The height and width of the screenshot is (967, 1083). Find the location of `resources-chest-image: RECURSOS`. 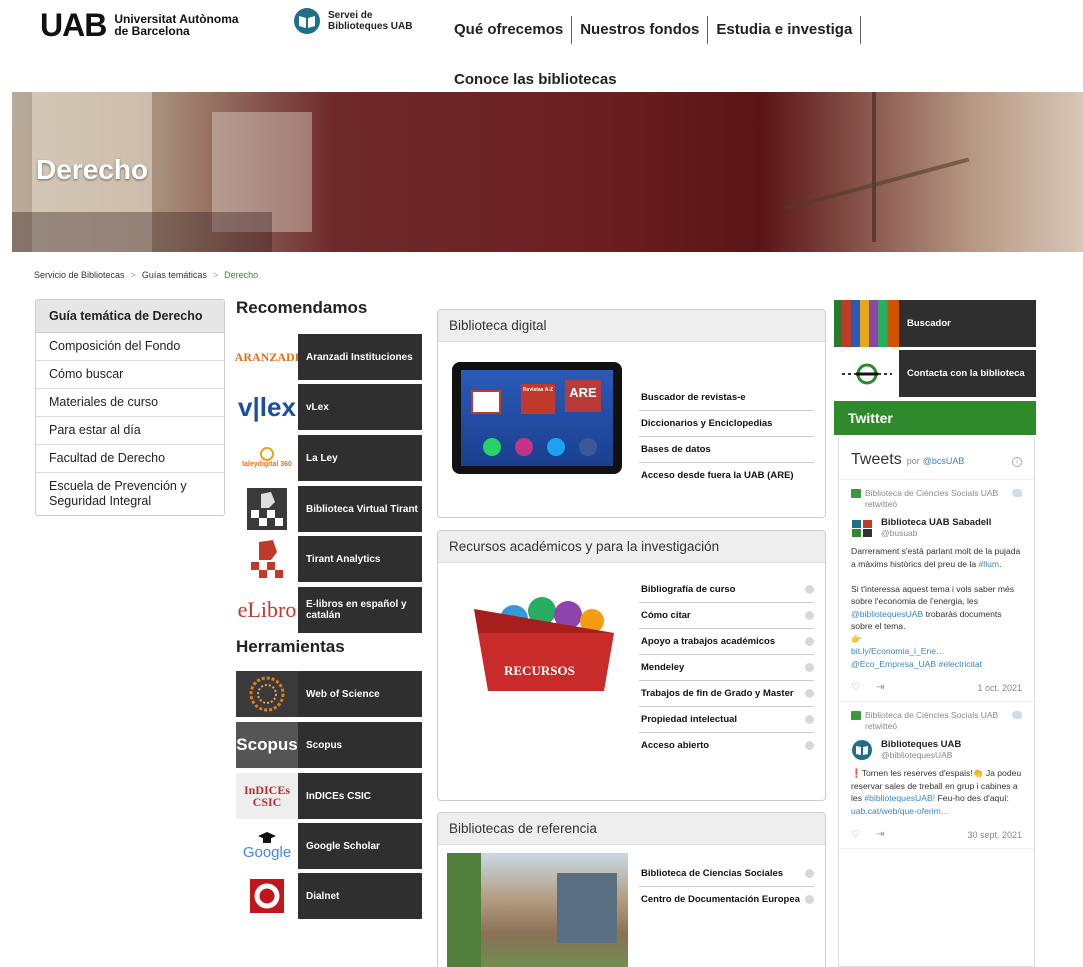

resources-chest-image: RECURSOS is located at coordinates (544, 639).